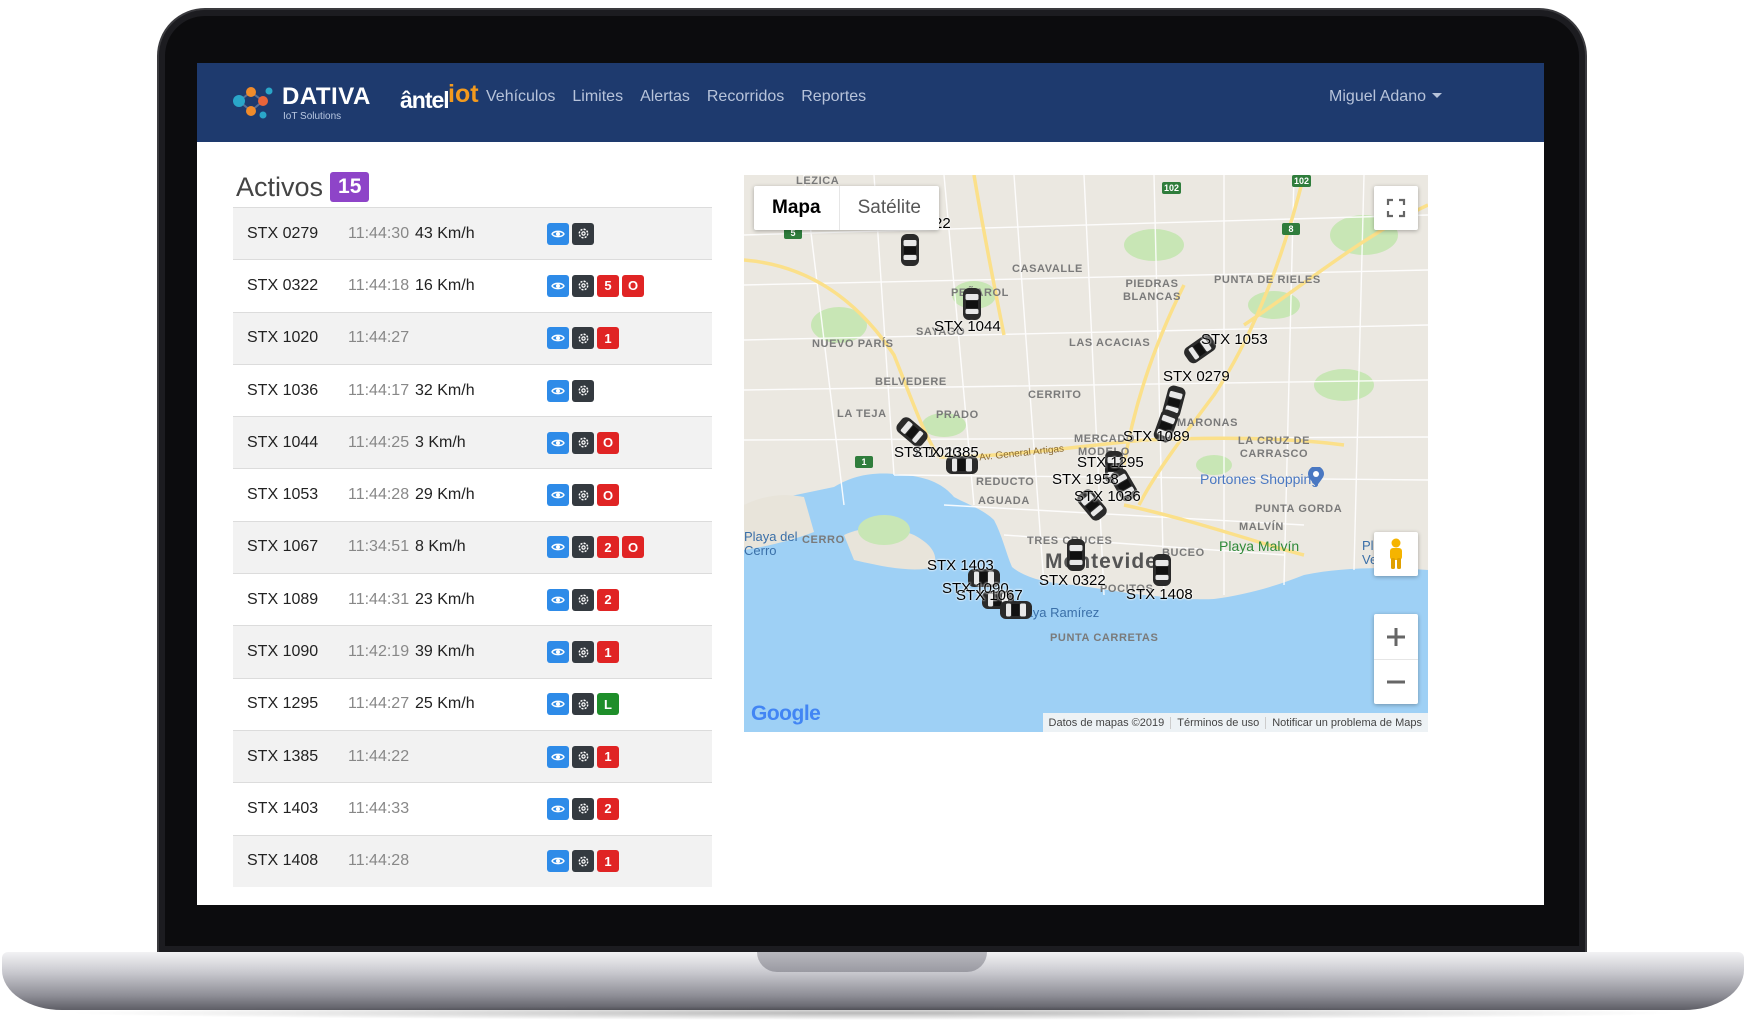 The width and height of the screenshot is (1746, 1024). I want to click on vehicle-row: STX 1067 11:34:51 8 Km/h 2 O, so click(472, 547).